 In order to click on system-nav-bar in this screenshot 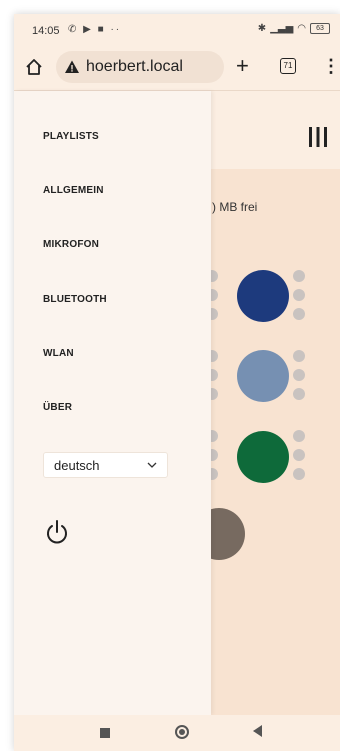, I will do `click(177, 733)`.